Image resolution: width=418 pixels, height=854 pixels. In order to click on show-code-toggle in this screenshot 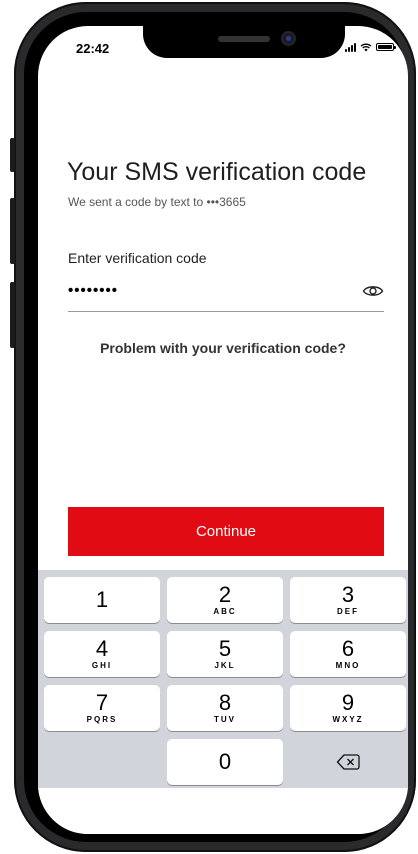, I will do `click(373, 291)`.